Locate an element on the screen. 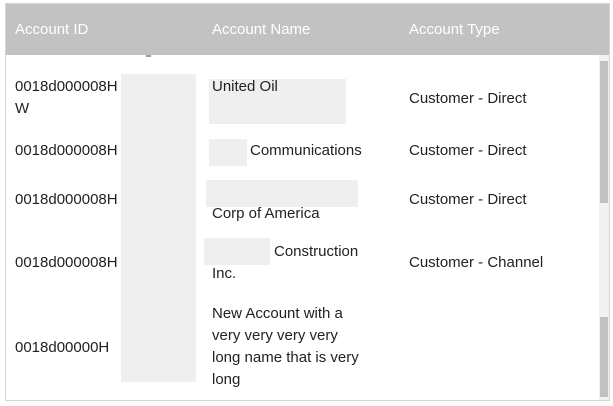  column-header-account-id: Account ID is located at coordinates (51, 29).